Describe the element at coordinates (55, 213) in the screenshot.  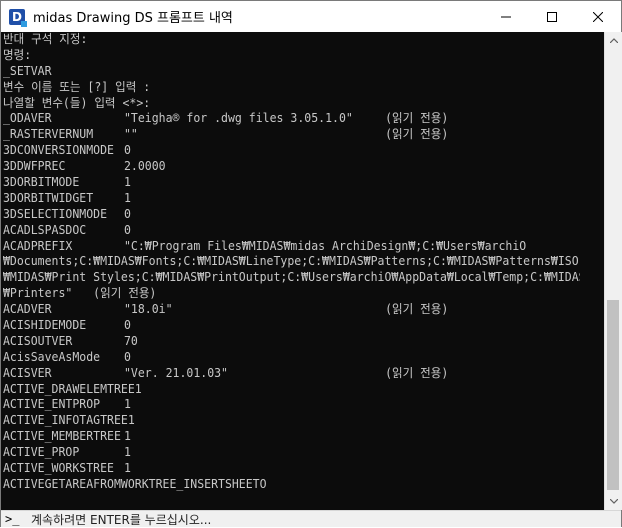
I see `console-line-text: 3DSELECTIONMODE` at that location.